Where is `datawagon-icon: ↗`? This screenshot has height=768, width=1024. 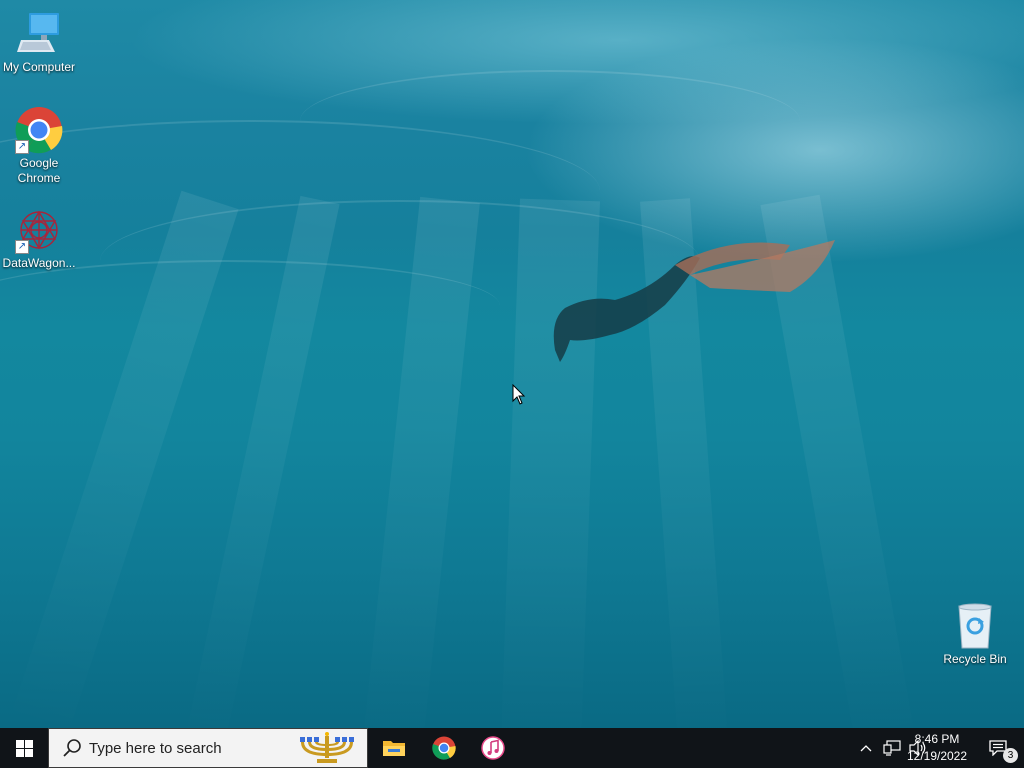 datawagon-icon: ↗ is located at coordinates (39, 230).